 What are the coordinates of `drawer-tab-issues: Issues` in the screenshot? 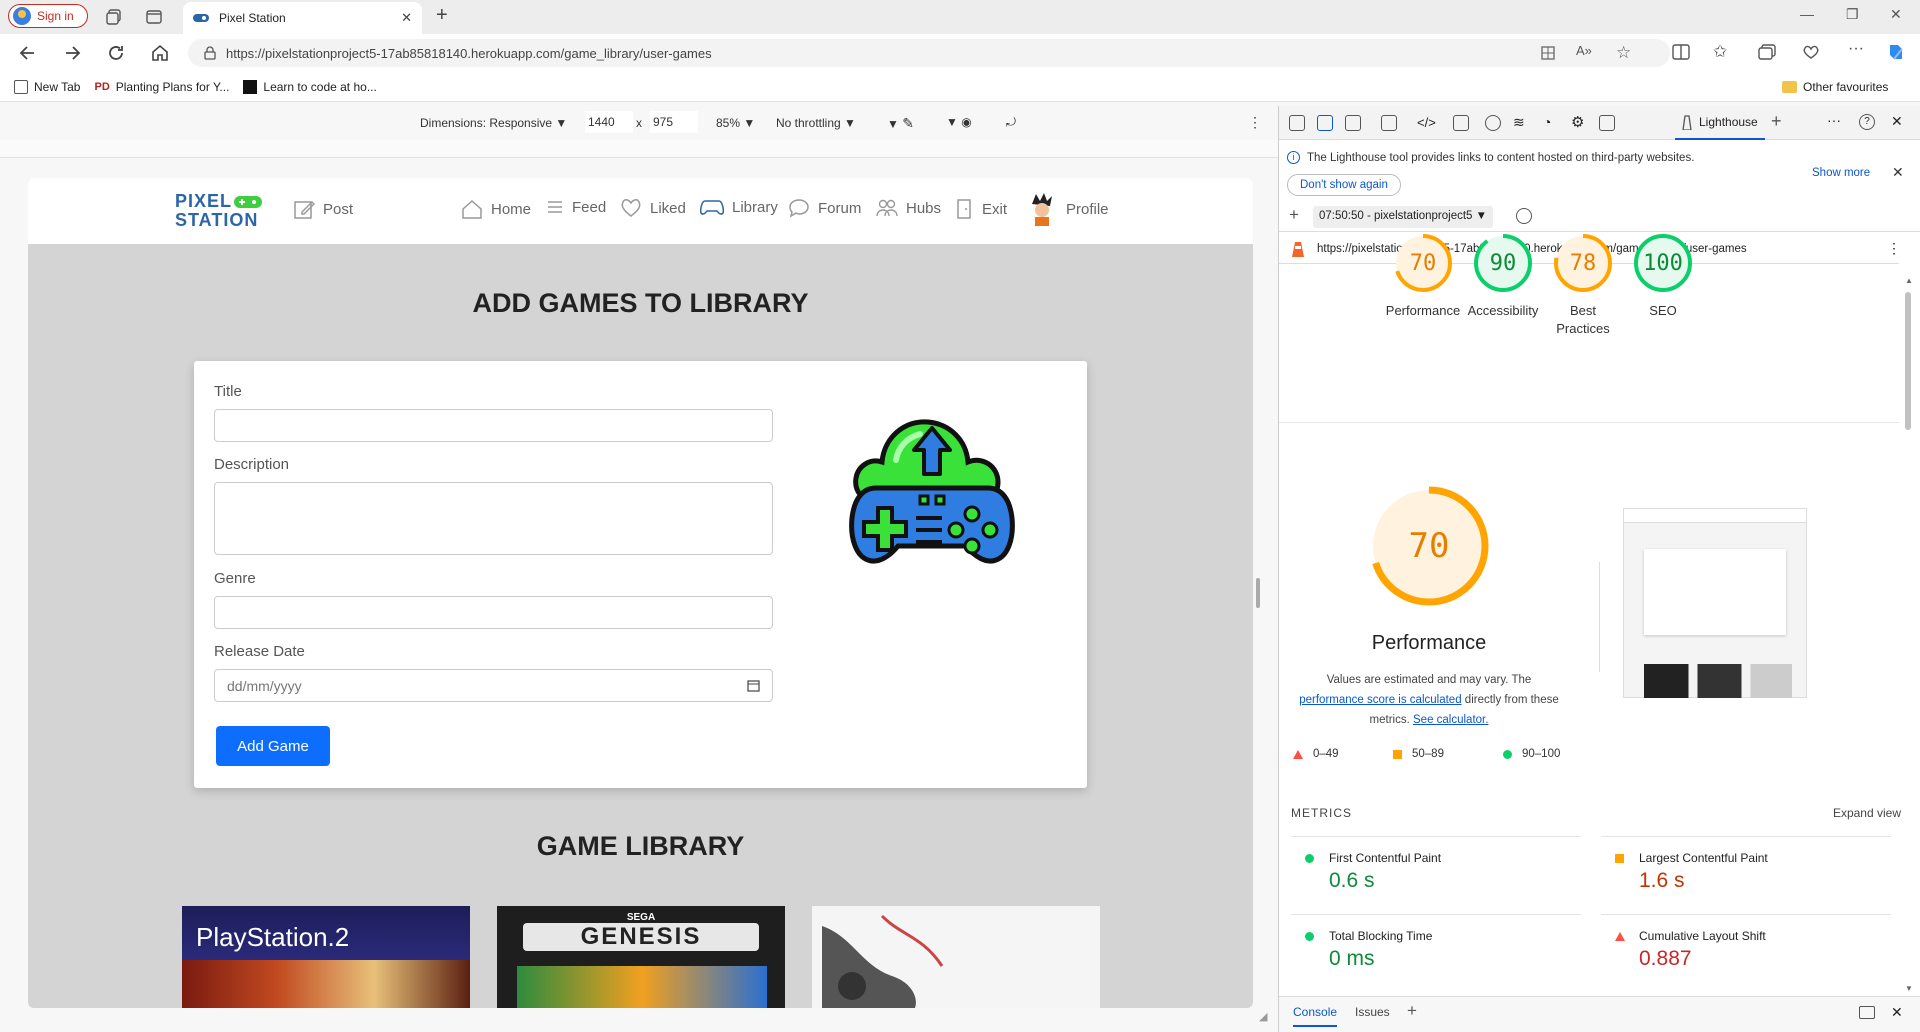 It's located at (1372, 1012).